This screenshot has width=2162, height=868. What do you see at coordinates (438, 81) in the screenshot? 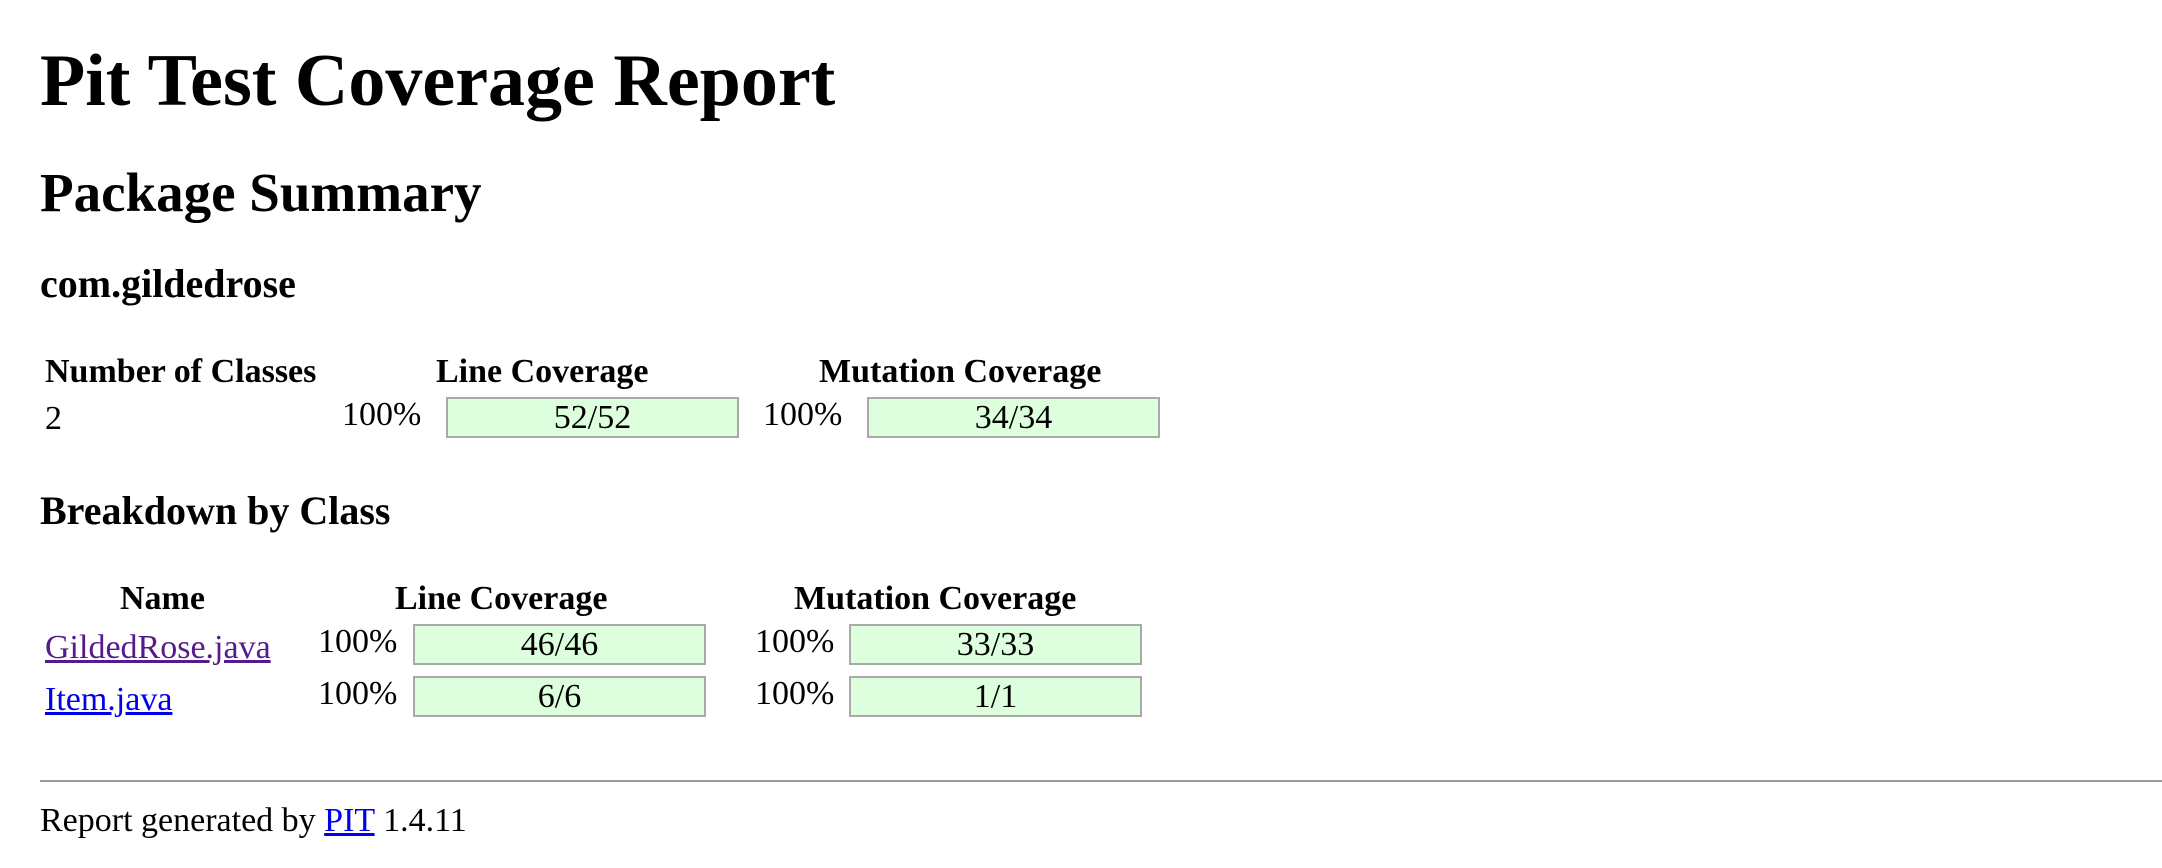
I see `page-title: Pit Test Coverage Report` at bounding box center [438, 81].